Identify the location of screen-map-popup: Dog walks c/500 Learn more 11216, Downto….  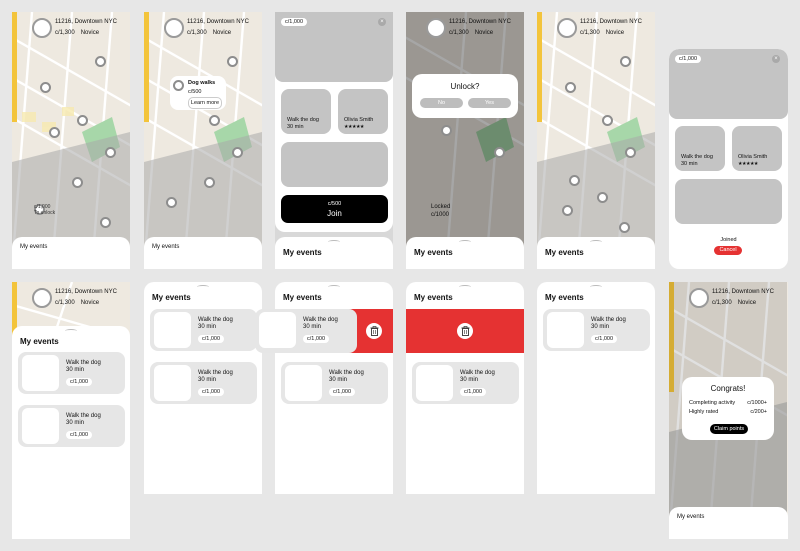
(203, 140).